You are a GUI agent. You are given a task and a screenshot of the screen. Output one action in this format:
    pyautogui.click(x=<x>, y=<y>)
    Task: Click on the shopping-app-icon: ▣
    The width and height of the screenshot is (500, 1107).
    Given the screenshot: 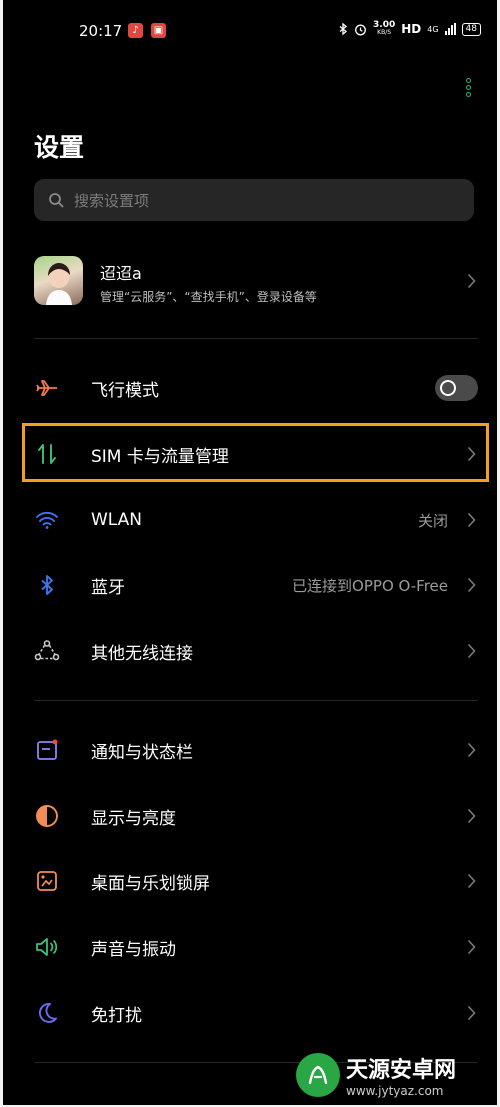 What is the action you would take?
    pyautogui.click(x=158, y=30)
    